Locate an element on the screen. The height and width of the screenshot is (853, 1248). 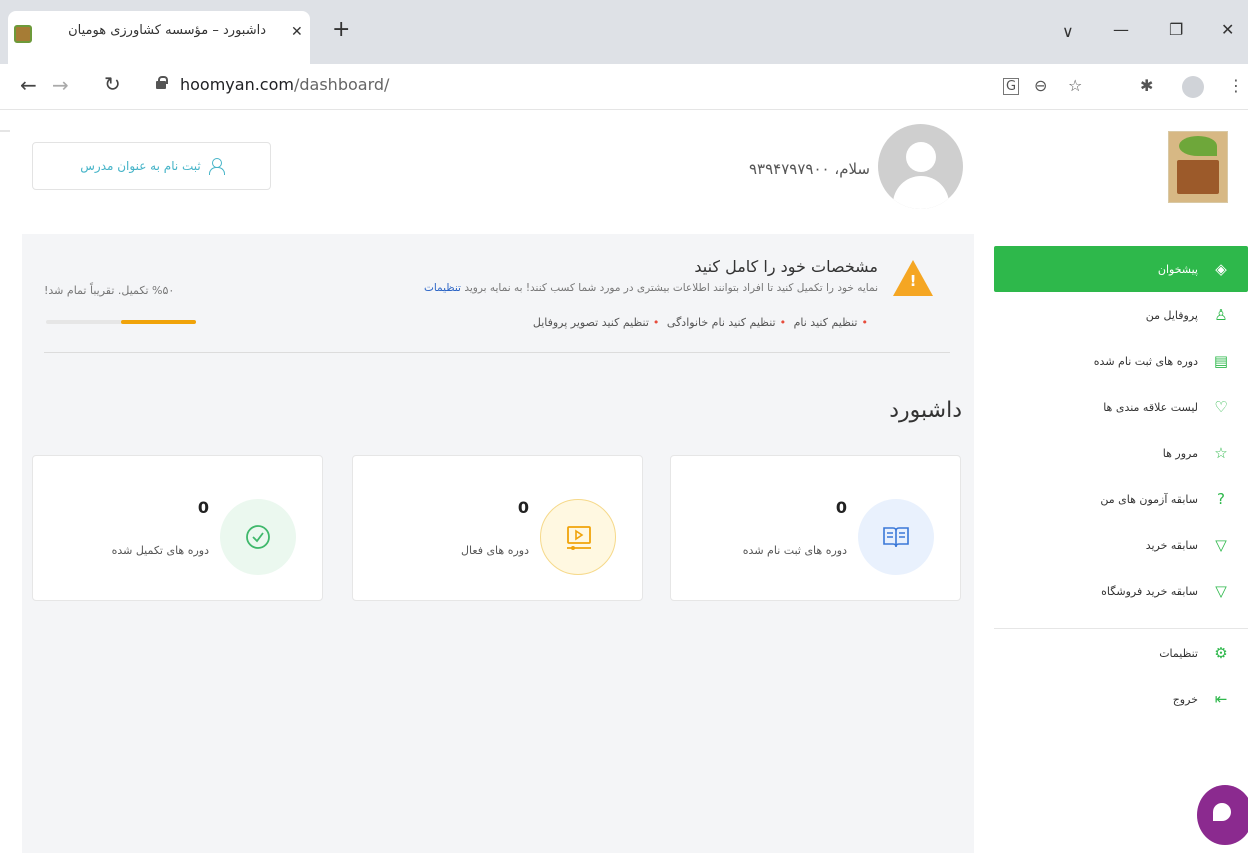
close-icon: ✕ is located at coordinates (297, 32).